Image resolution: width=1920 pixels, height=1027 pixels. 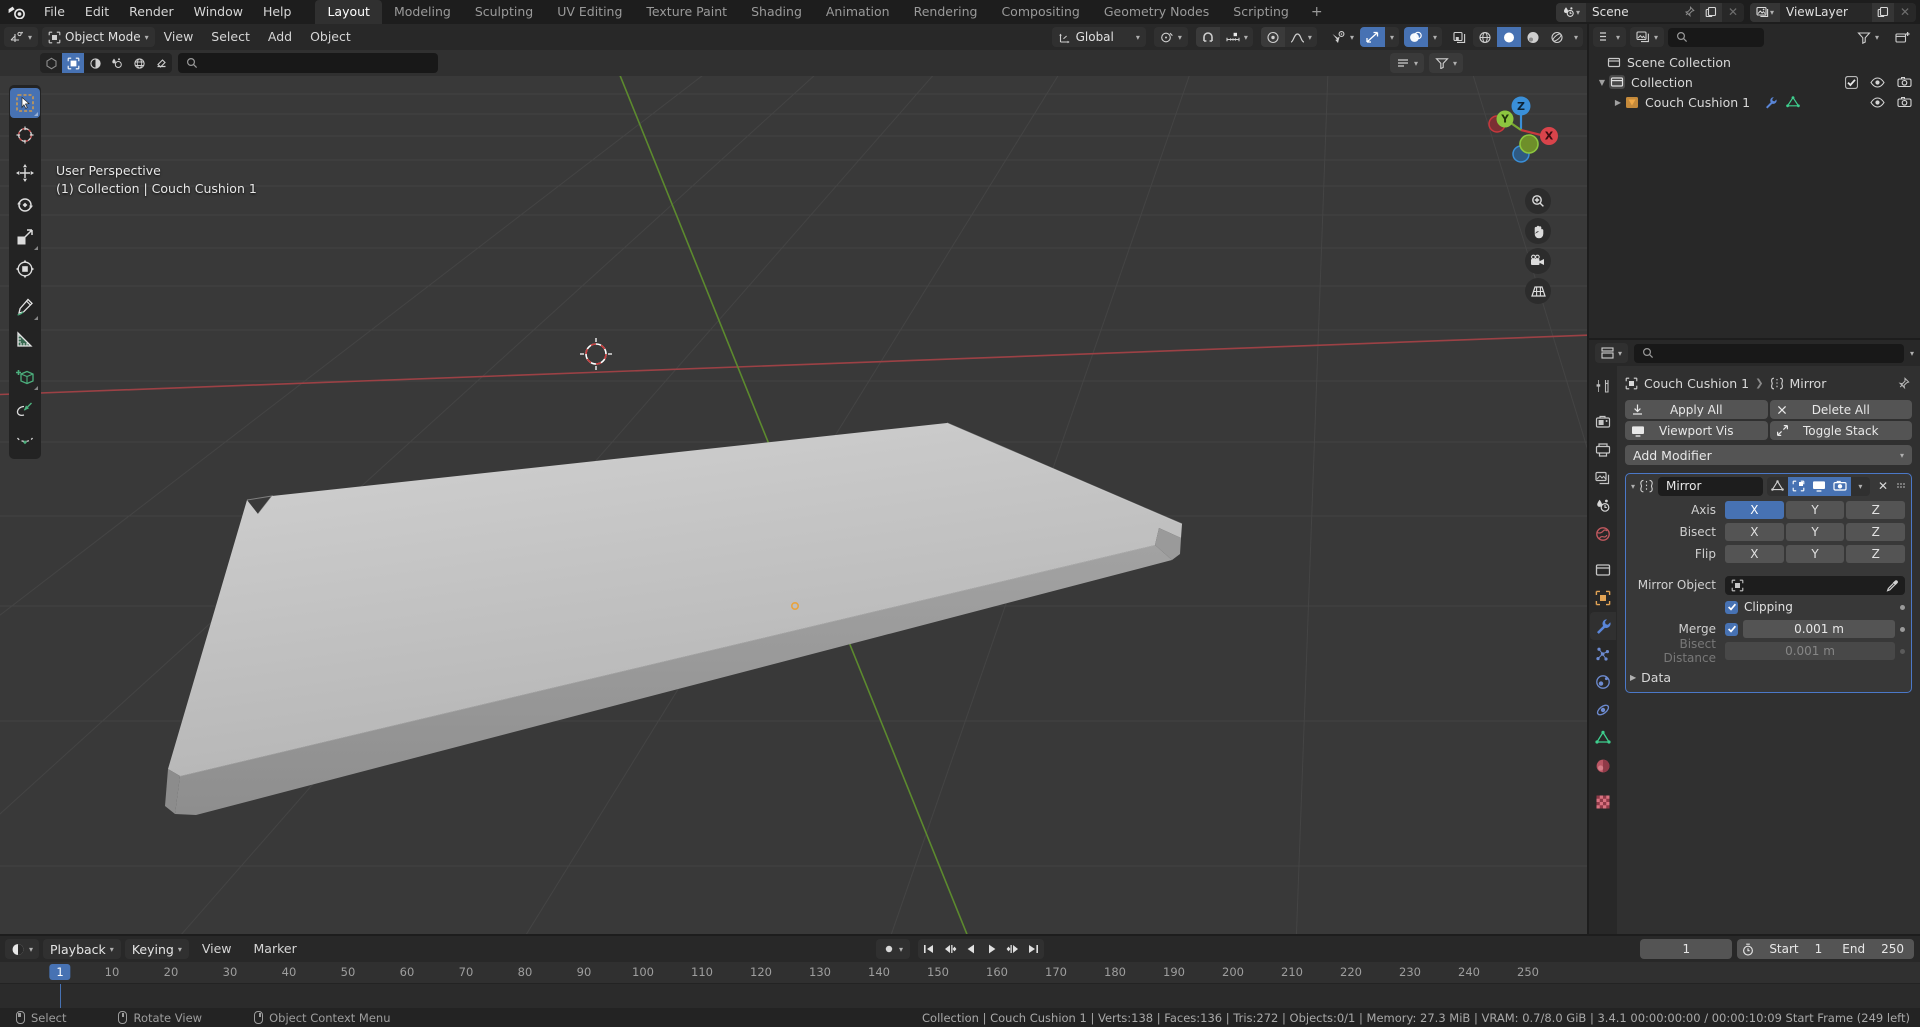 What do you see at coordinates (1905, 12) in the screenshot?
I see `remove-viewlayer-button: ✕` at bounding box center [1905, 12].